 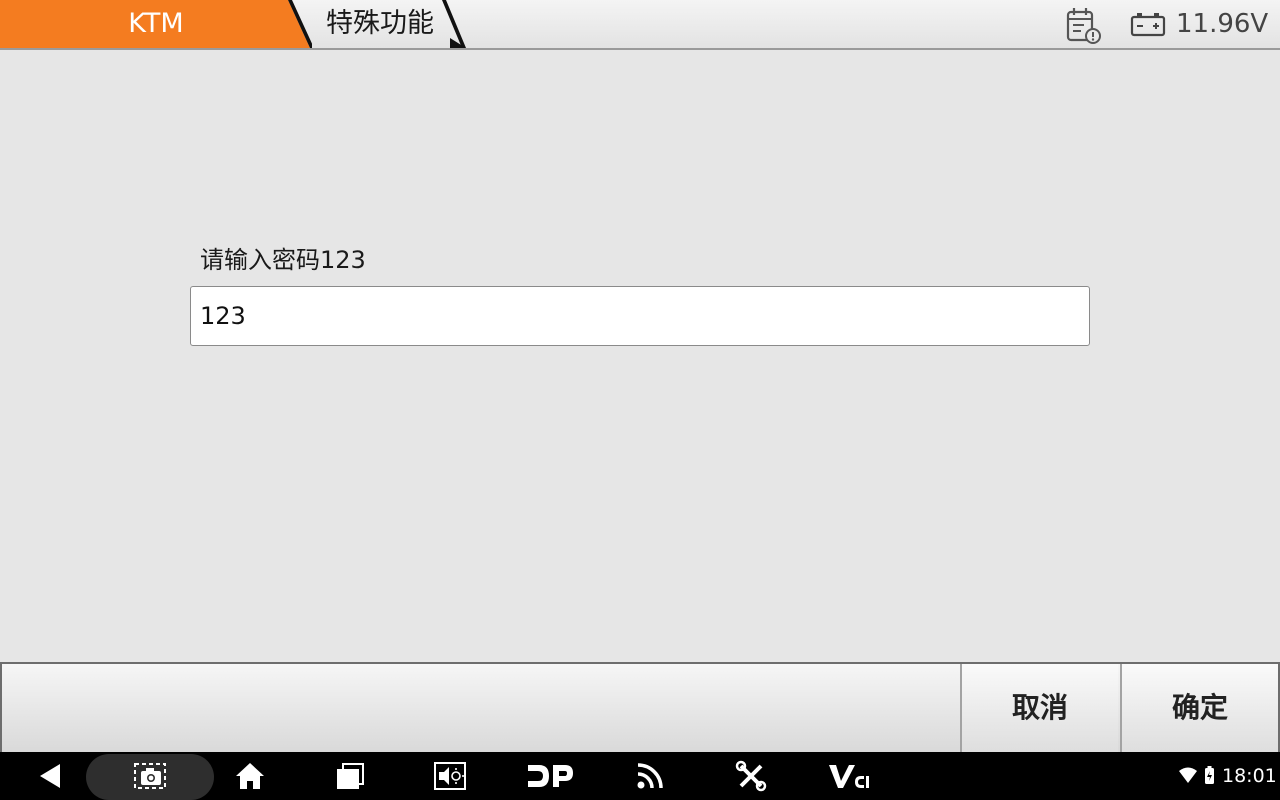 I want to click on system-nav-bar: 18:01, so click(x=640, y=776).